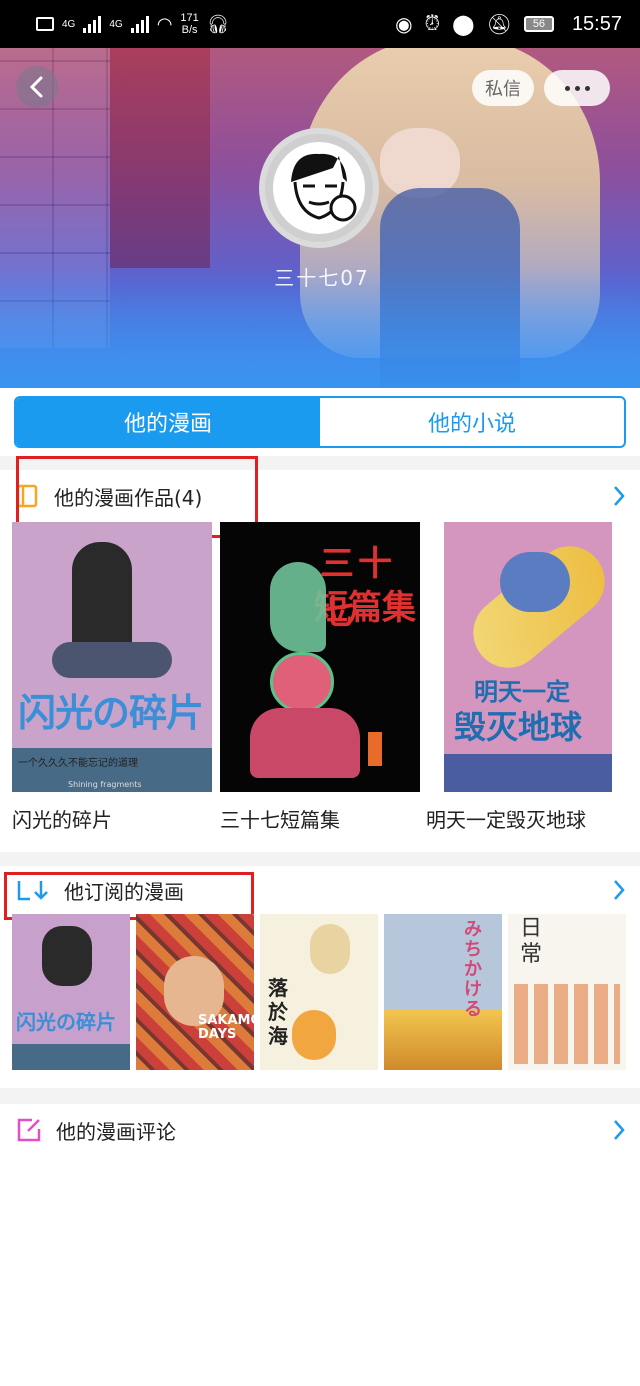 This screenshot has height=1386, width=640. What do you see at coordinates (503, 88) in the screenshot?
I see `private-message-button: 私信` at bounding box center [503, 88].